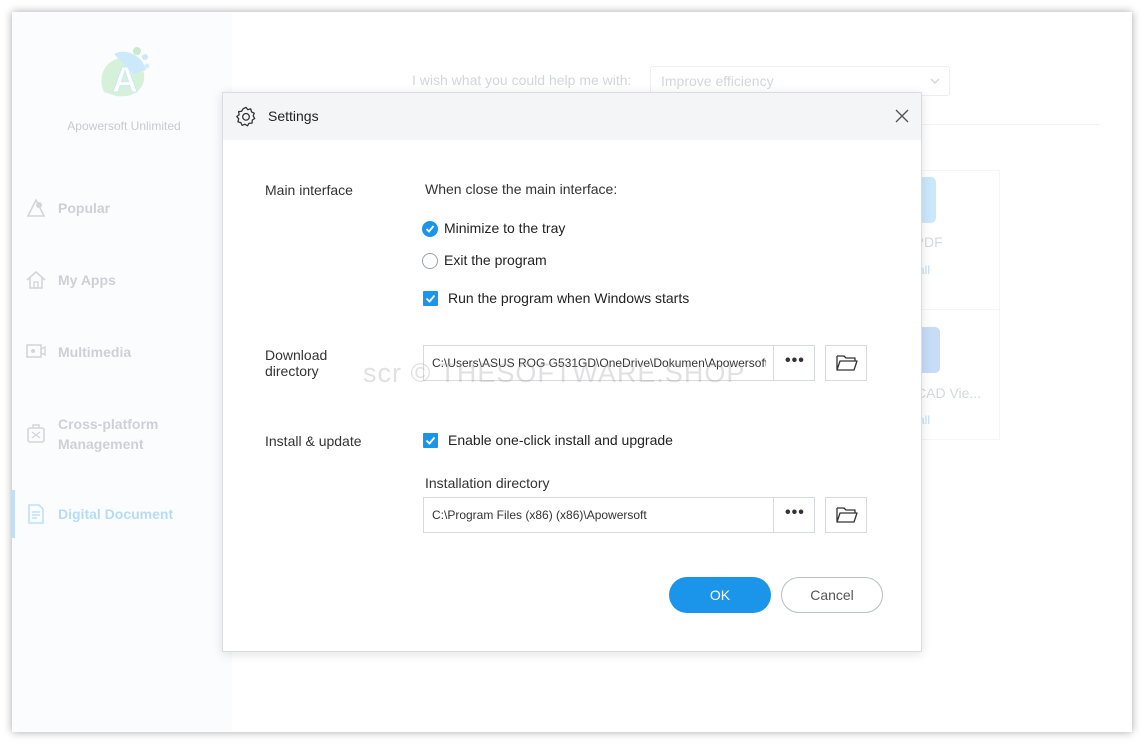 The height and width of the screenshot is (744, 1144). What do you see at coordinates (36, 207) in the screenshot?
I see `popular-icon` at bounding box center [36, 207].